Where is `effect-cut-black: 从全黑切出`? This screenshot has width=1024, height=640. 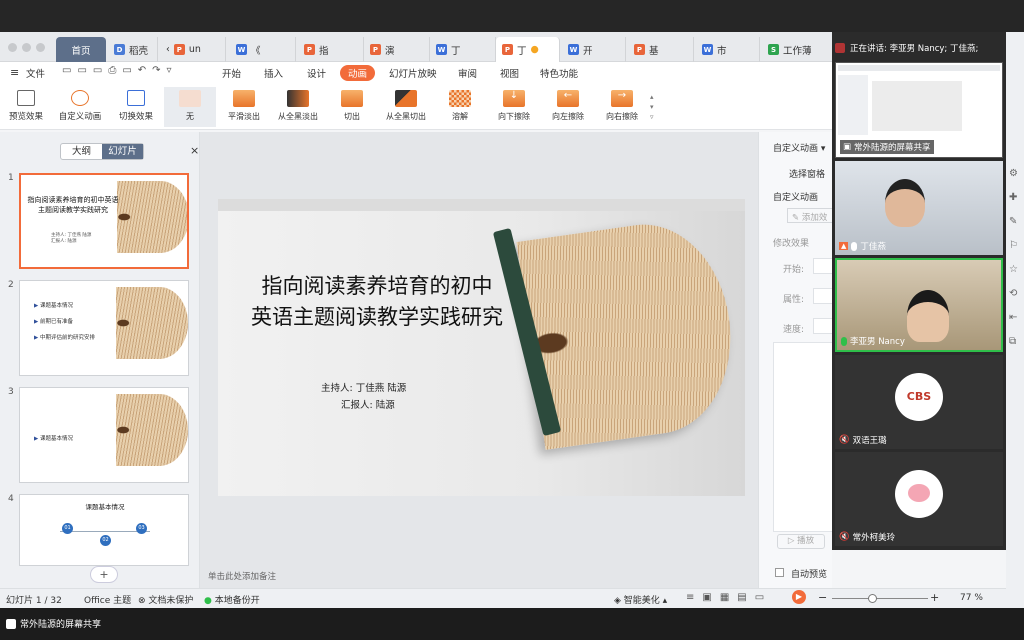 effect-cut-black: 从全黑切出 is located at coordinates (406, 107).